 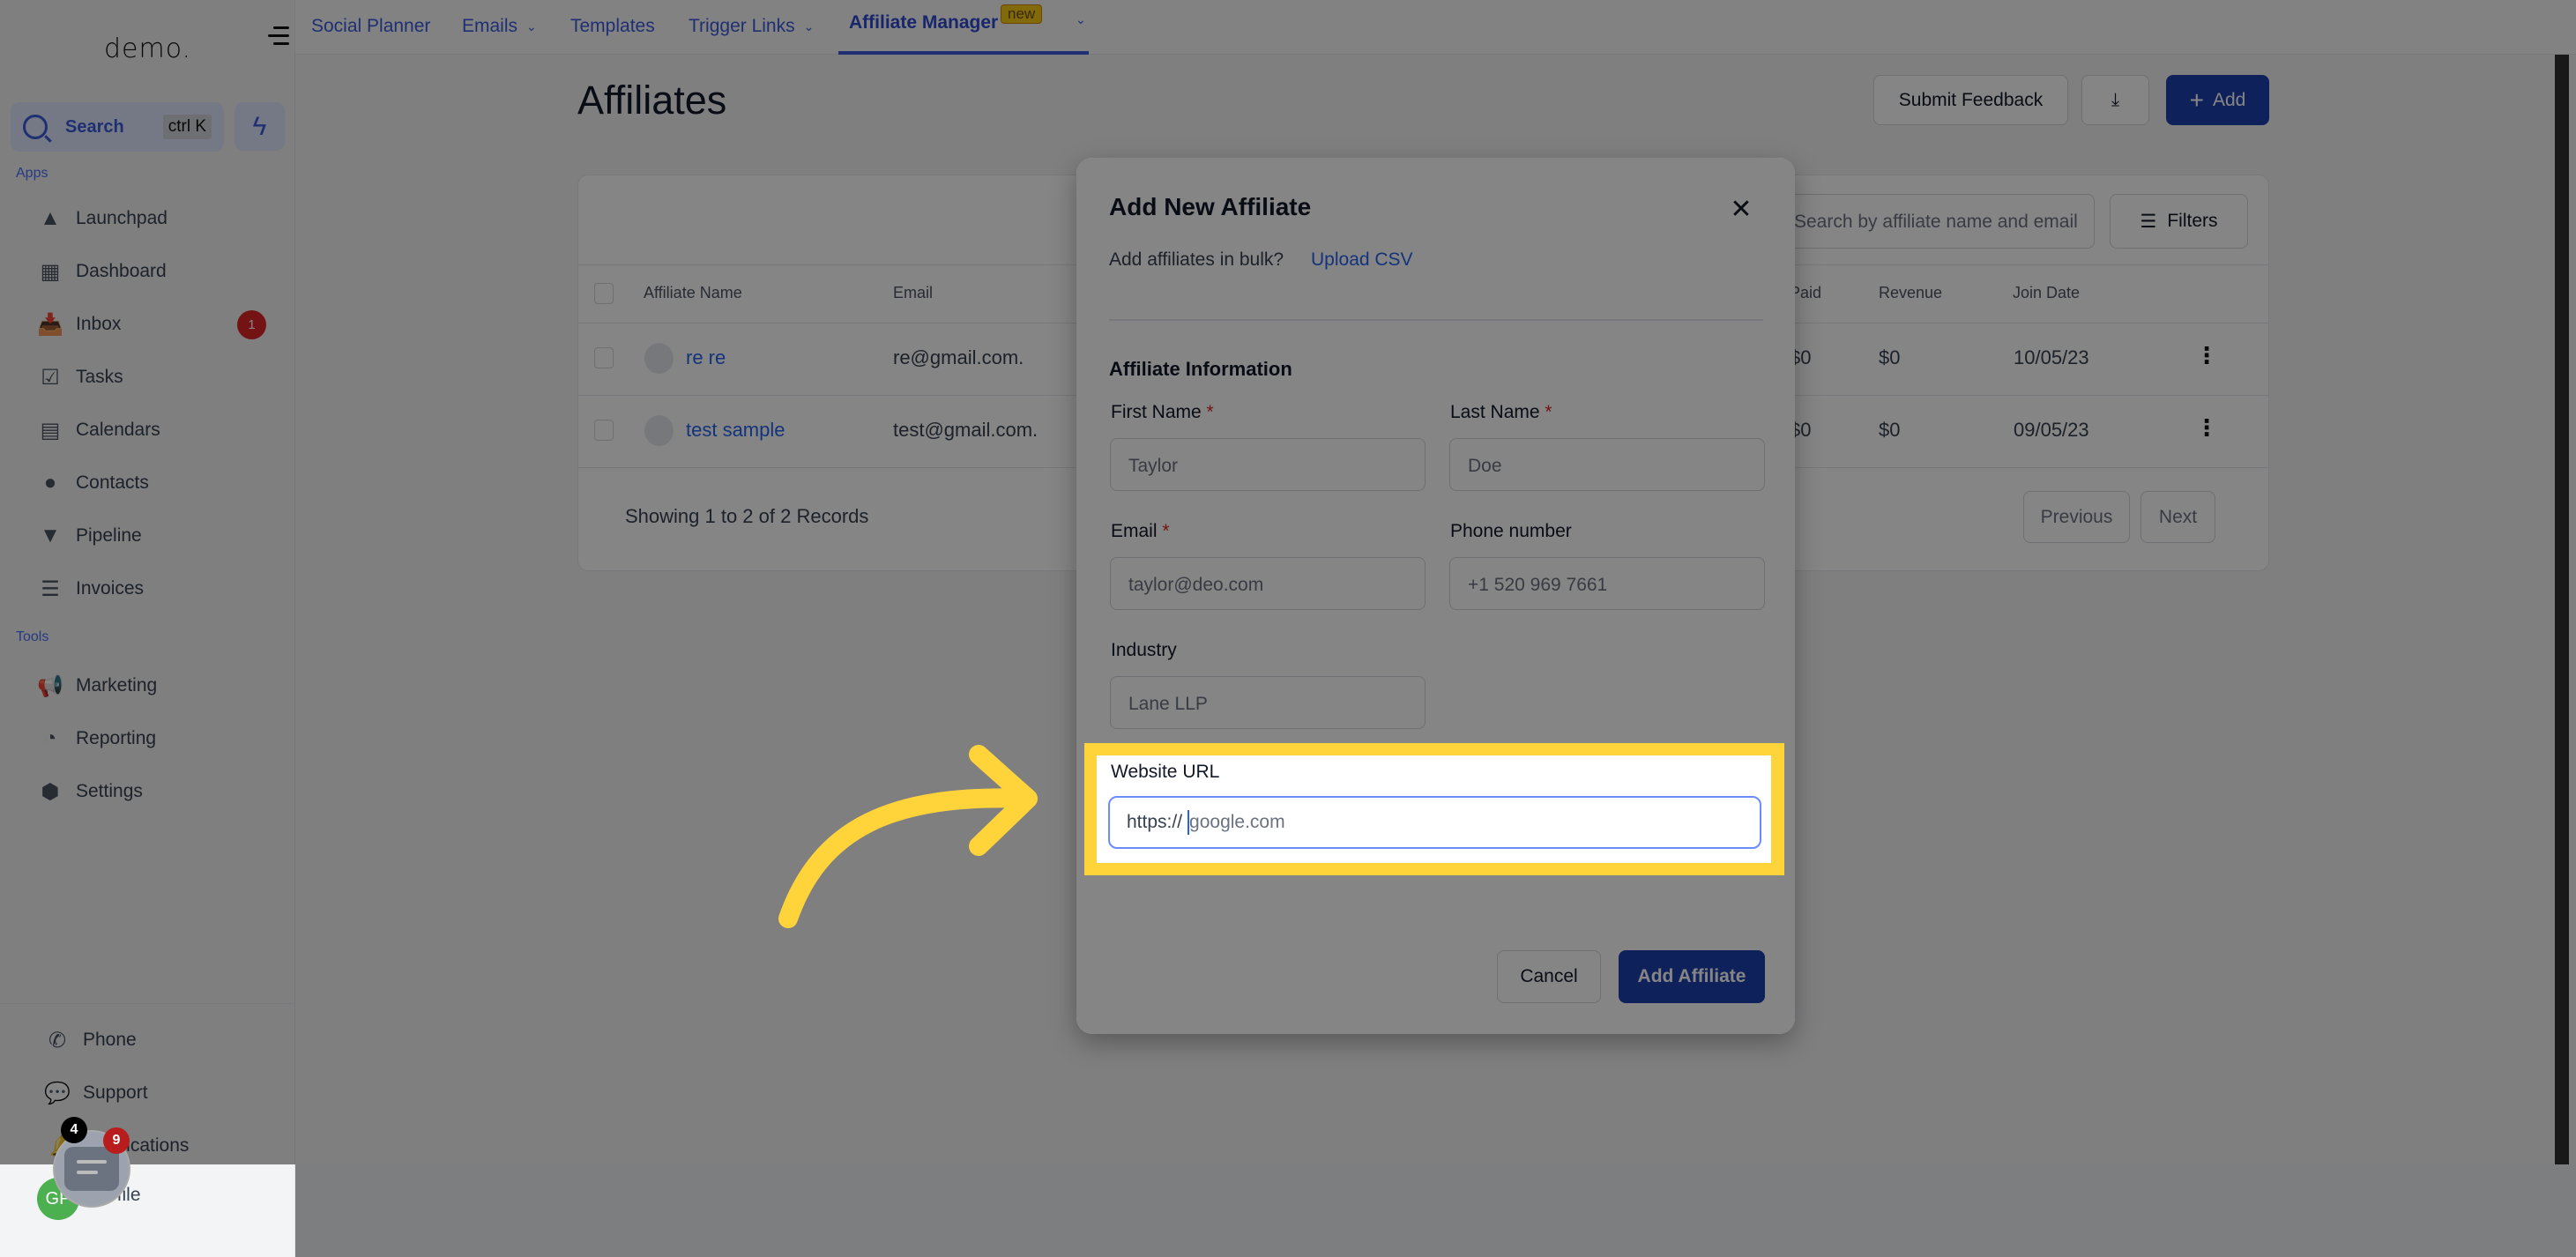 I want to click on website-url-input: https:// google.com, so click(x=1434, y=822).